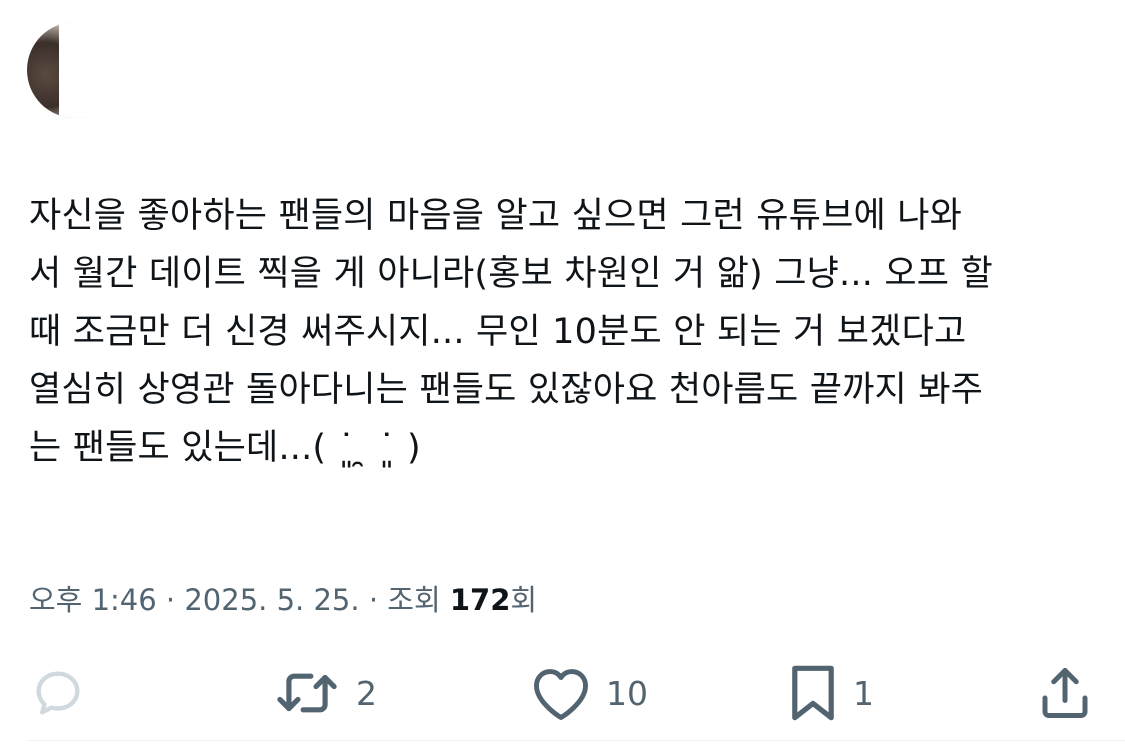 The height and width of the screenshot is (755, 1125). Describe the element at coordinates (1065, 693) in the screenshot. I see `share-icon` at that location.